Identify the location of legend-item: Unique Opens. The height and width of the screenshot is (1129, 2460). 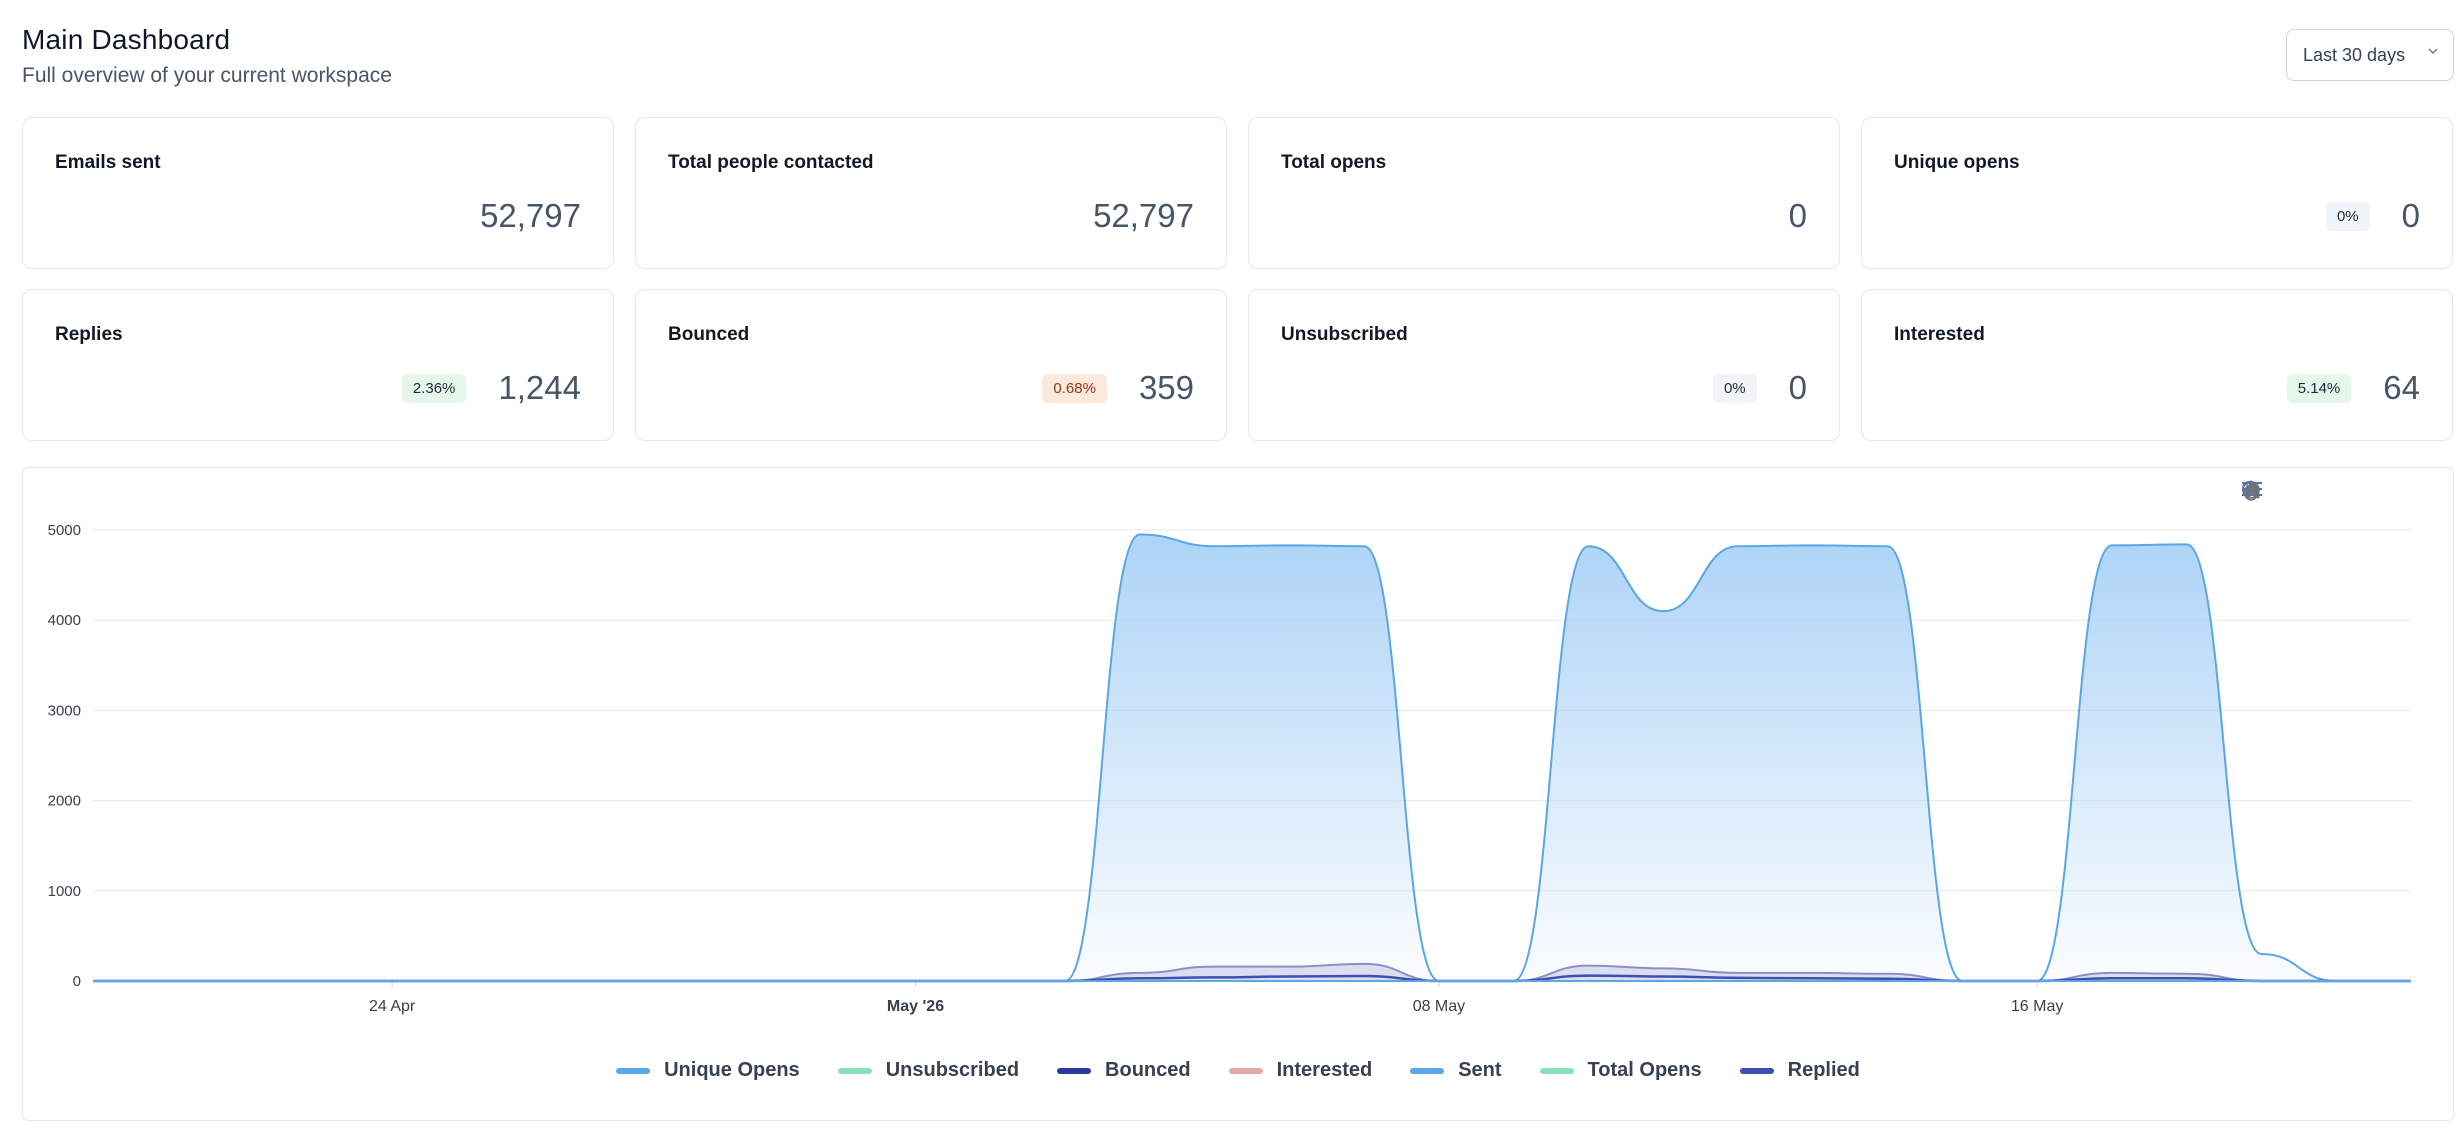
(708, 1070).